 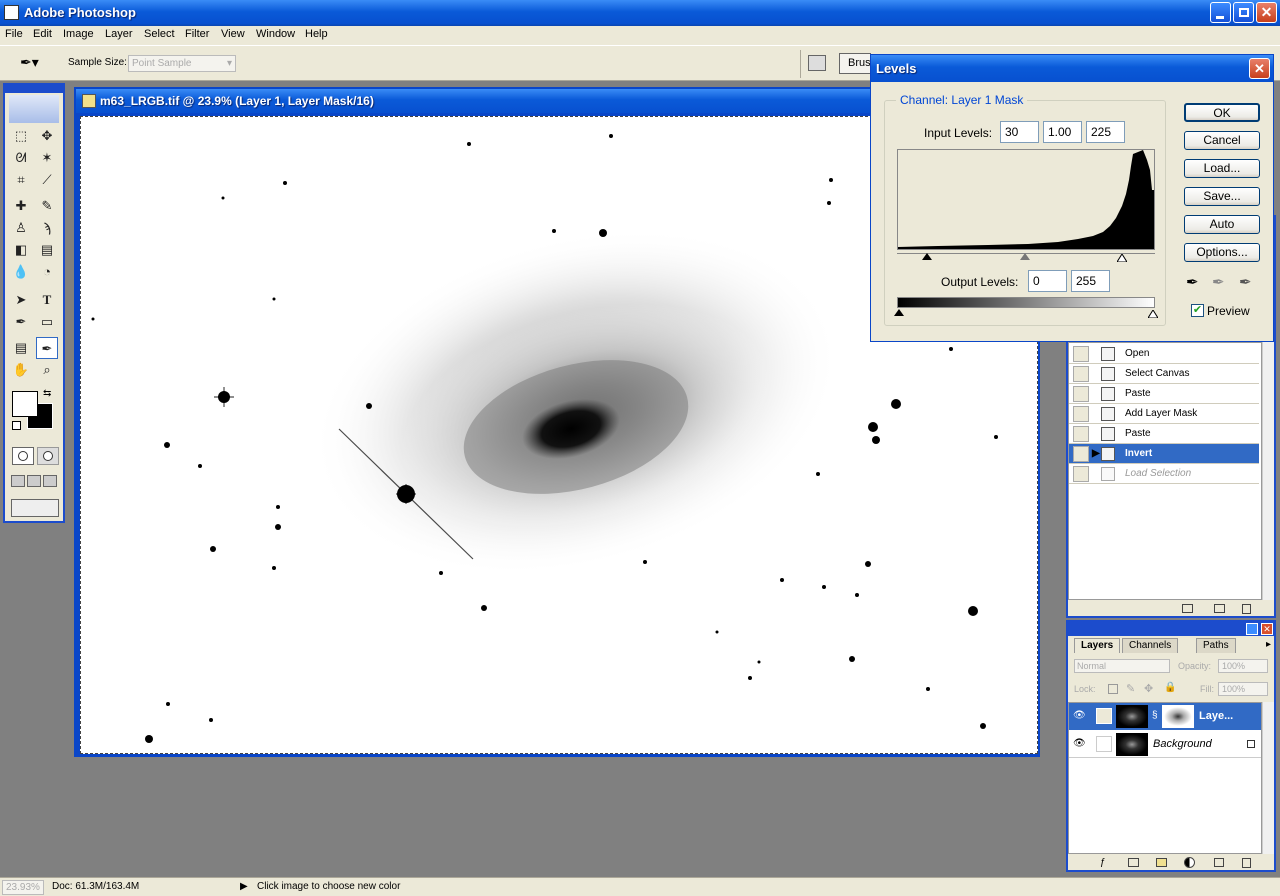 What do you see at coordinates (1218, 282) in the screenshot?
I see `gray-point-eyedropper-icon: ✒` at bounding box center [1218, 282].